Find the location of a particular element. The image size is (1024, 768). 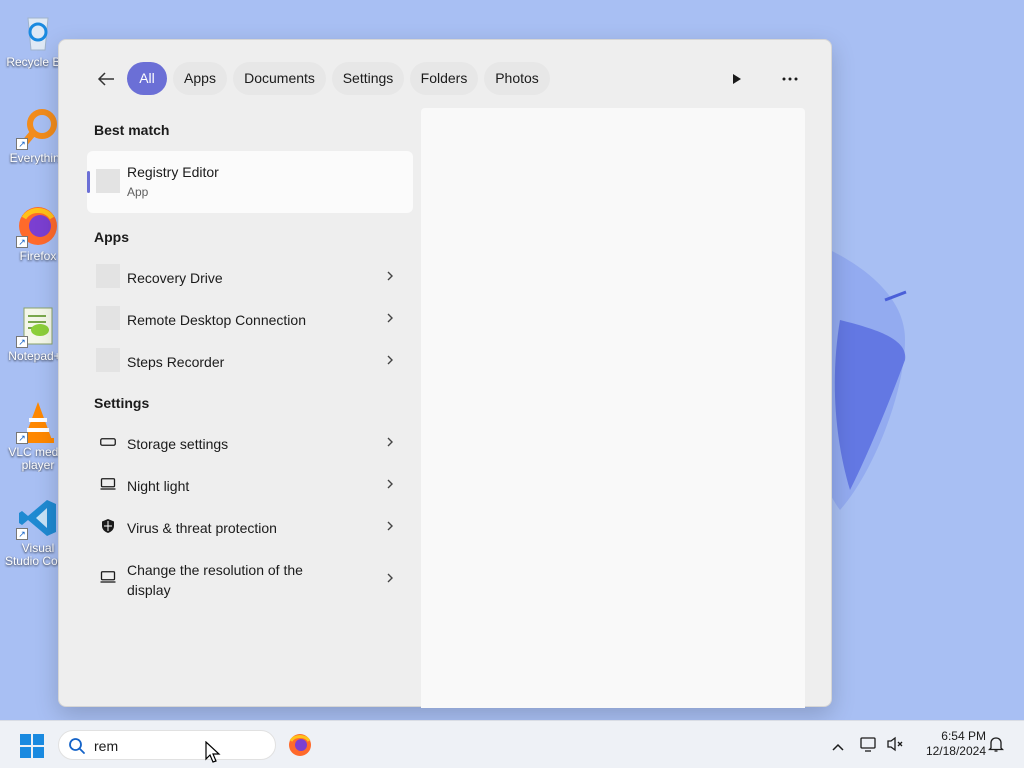

more-dots-icon is located at coordinates (790, 79).